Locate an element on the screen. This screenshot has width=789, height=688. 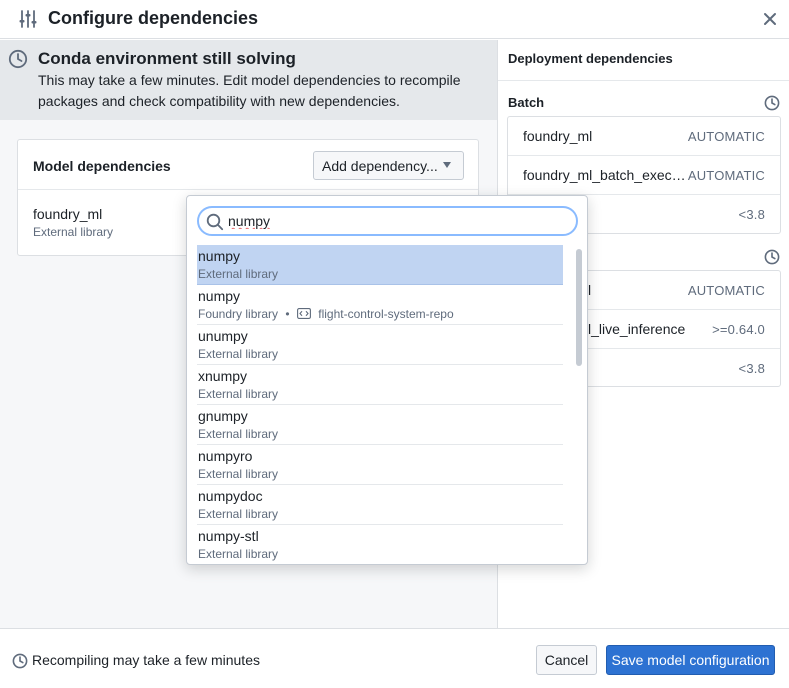
batch-dep-name: foundry_ml is located at coordinates (558, 136).